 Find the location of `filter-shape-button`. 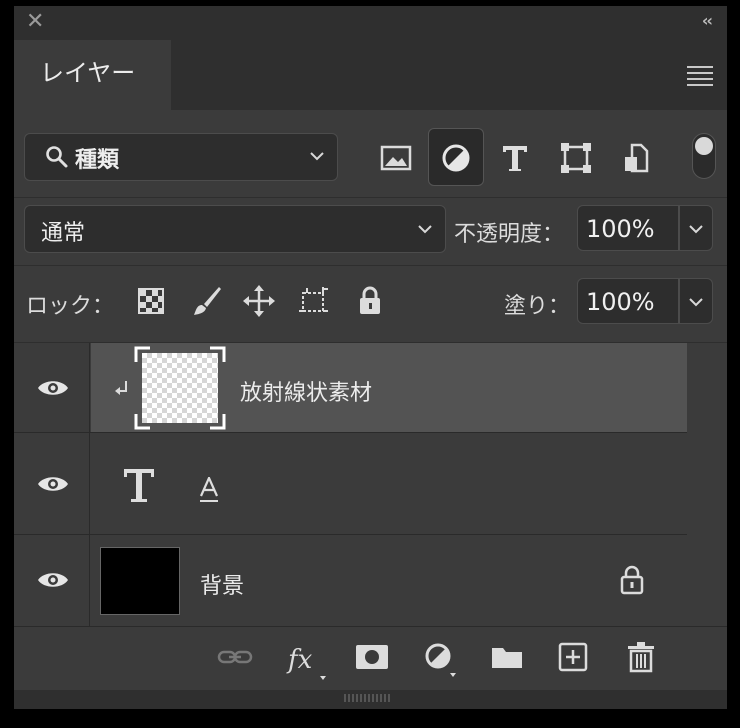

filter-shape-button is located at coordinates (576, 158).